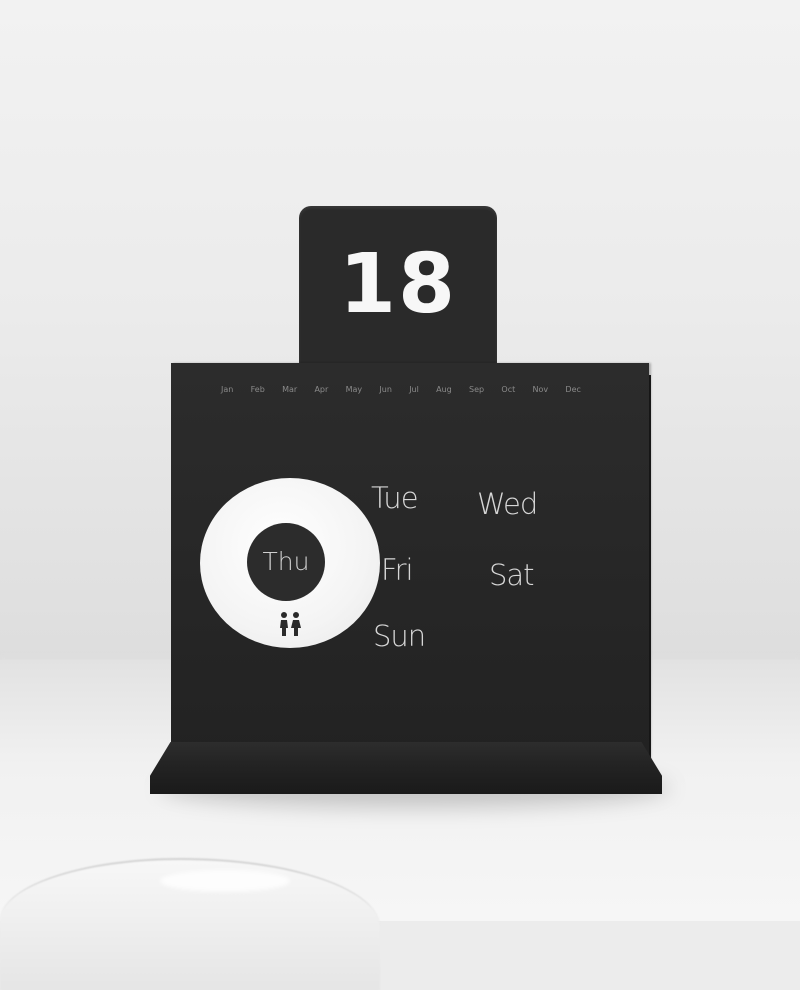 This screenshot has height=990, width=800. I want to click on month-feb: Feb, so click(257, 389).